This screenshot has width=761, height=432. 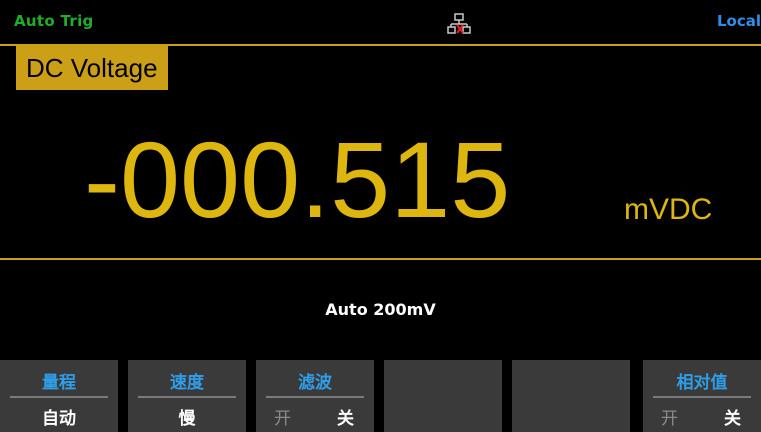 What do you see at coordinates (315, 383) in the screenshot?
I see `softkey-title: 滤波` at bounding box center [315, 383].